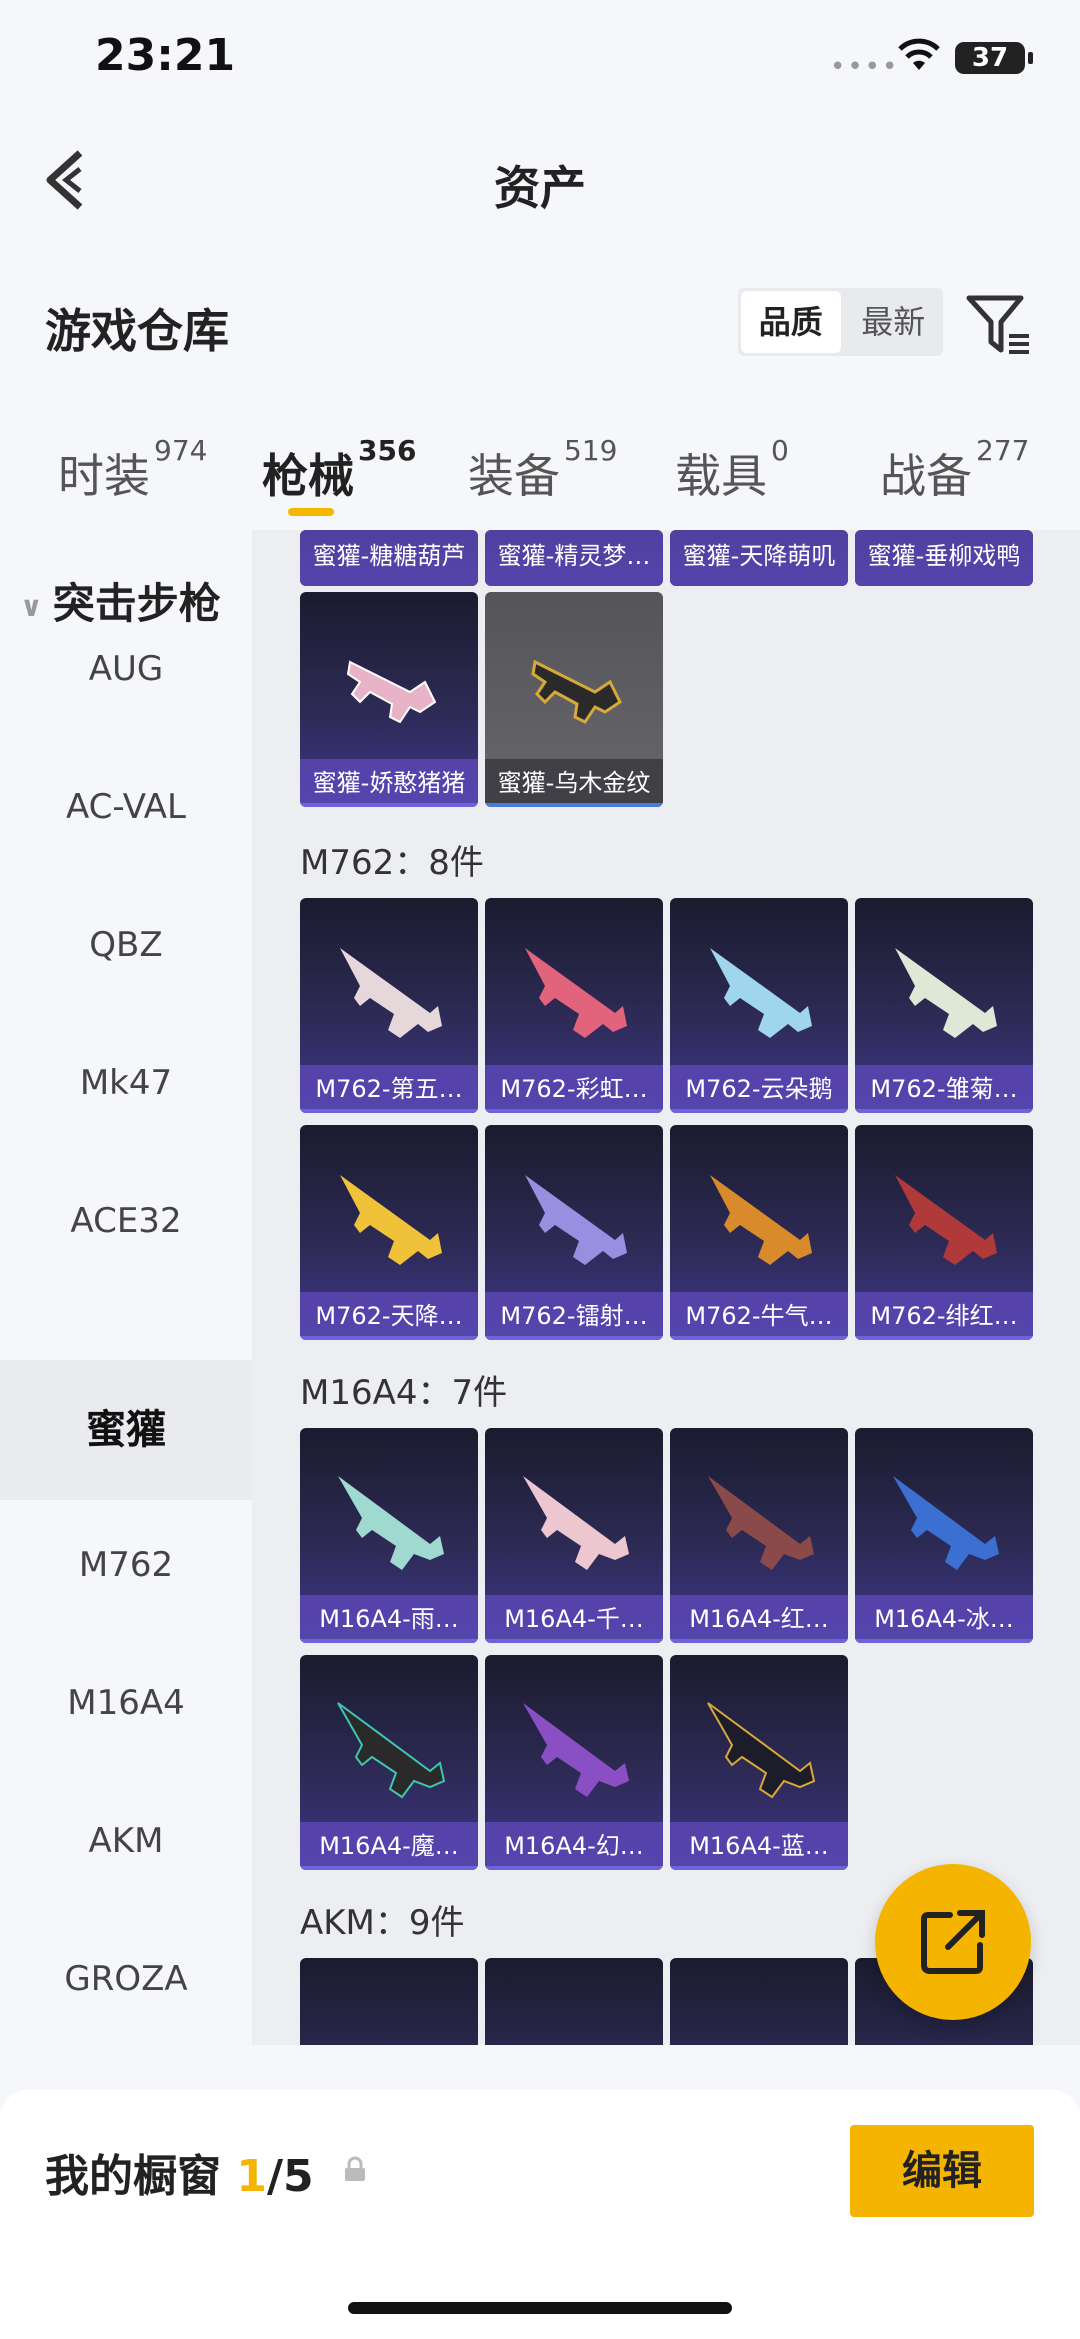  What do you see at coordinates (382, 1923) in the screenshot?
I see `section-title-akm: AKM：9件` at bounding box center [382, 1923].